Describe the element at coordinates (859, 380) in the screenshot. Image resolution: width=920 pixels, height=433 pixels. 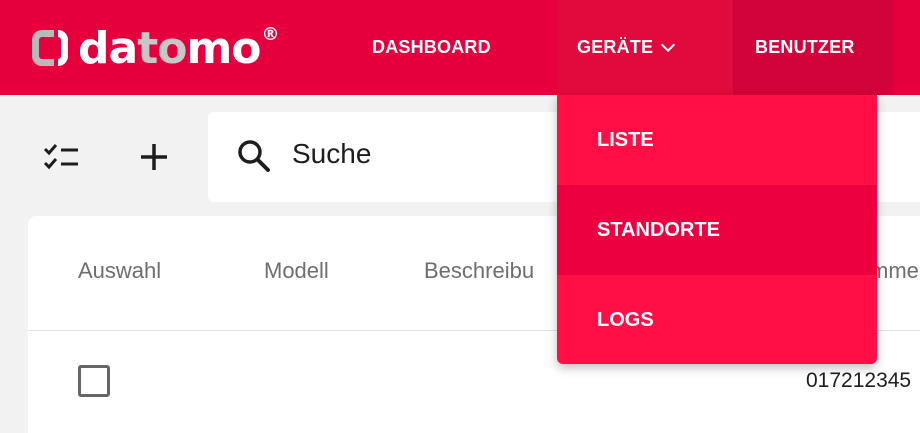
I see `row-number-cell: 017212345` at that location.